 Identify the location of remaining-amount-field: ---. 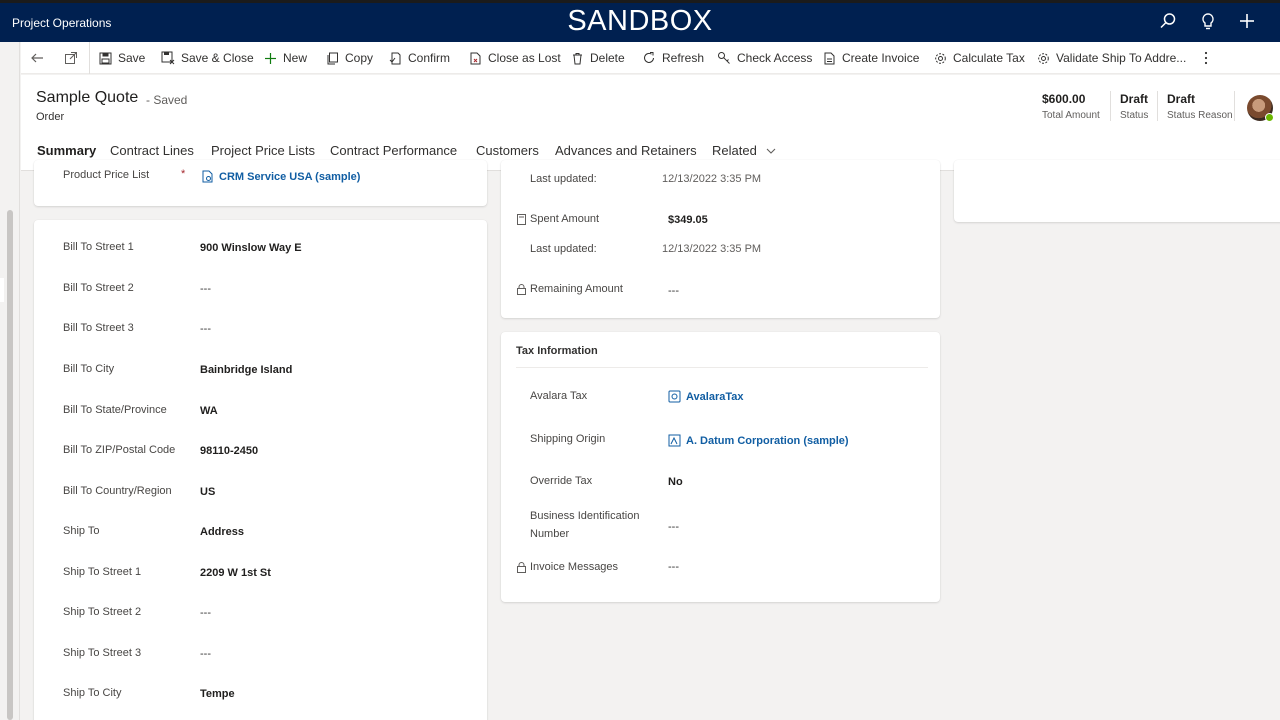
(673, 291).